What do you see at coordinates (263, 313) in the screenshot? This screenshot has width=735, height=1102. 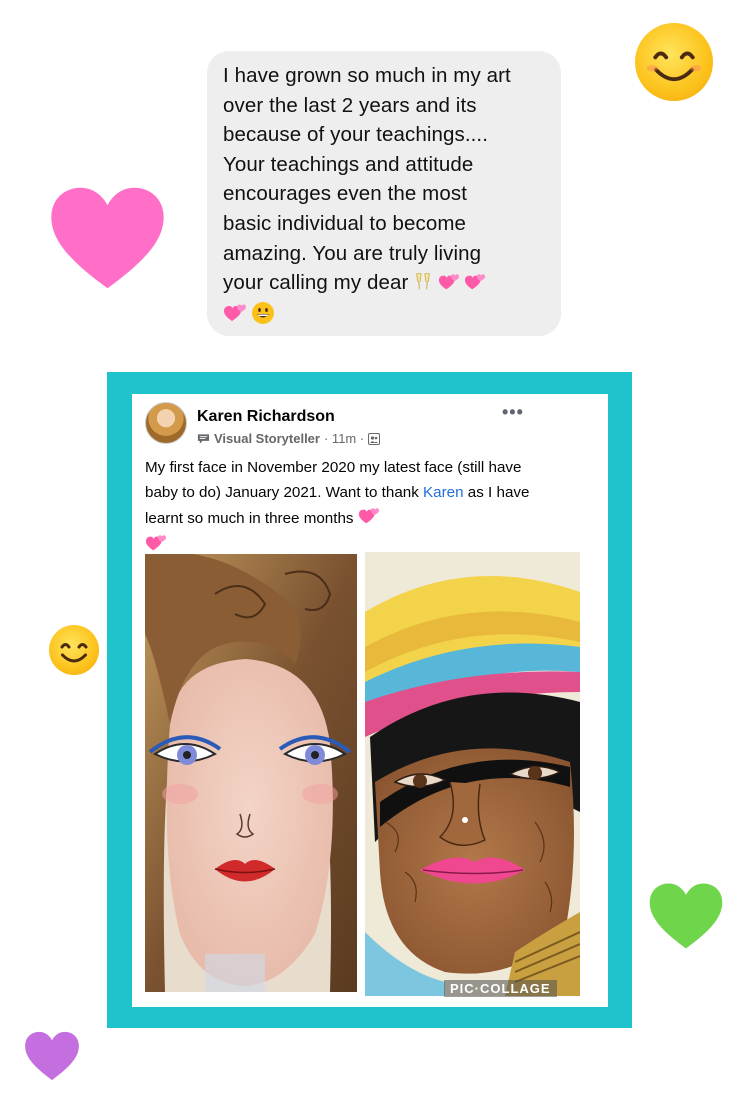 I see `grinning-face-icon` at bounding box center [263, 313].